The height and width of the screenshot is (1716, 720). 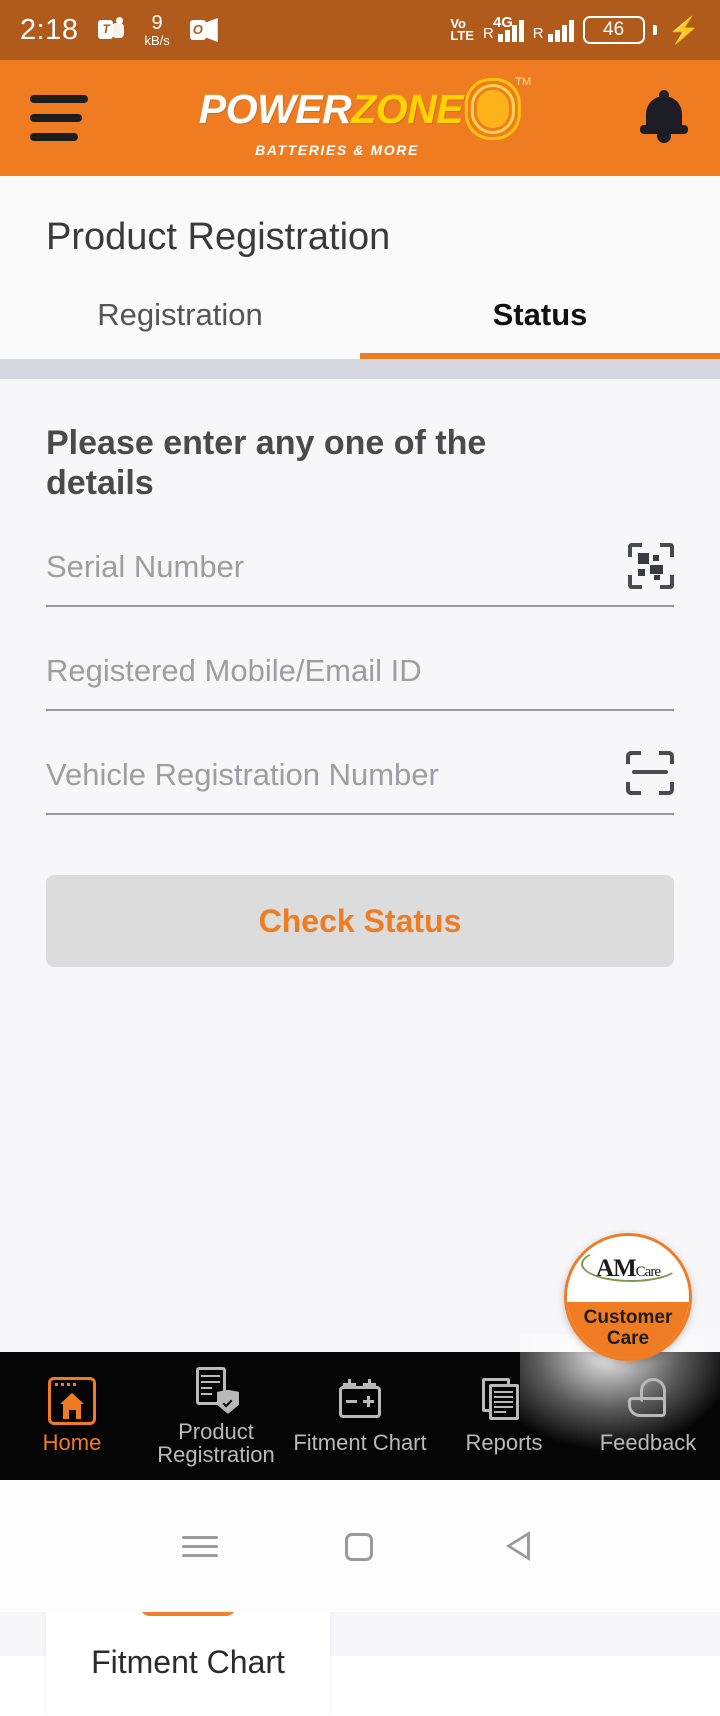 What do you see at coordinates (498, 108) in the screenshot?
I see `logo-mark-icon: TM` at bounding box center [498, 108].